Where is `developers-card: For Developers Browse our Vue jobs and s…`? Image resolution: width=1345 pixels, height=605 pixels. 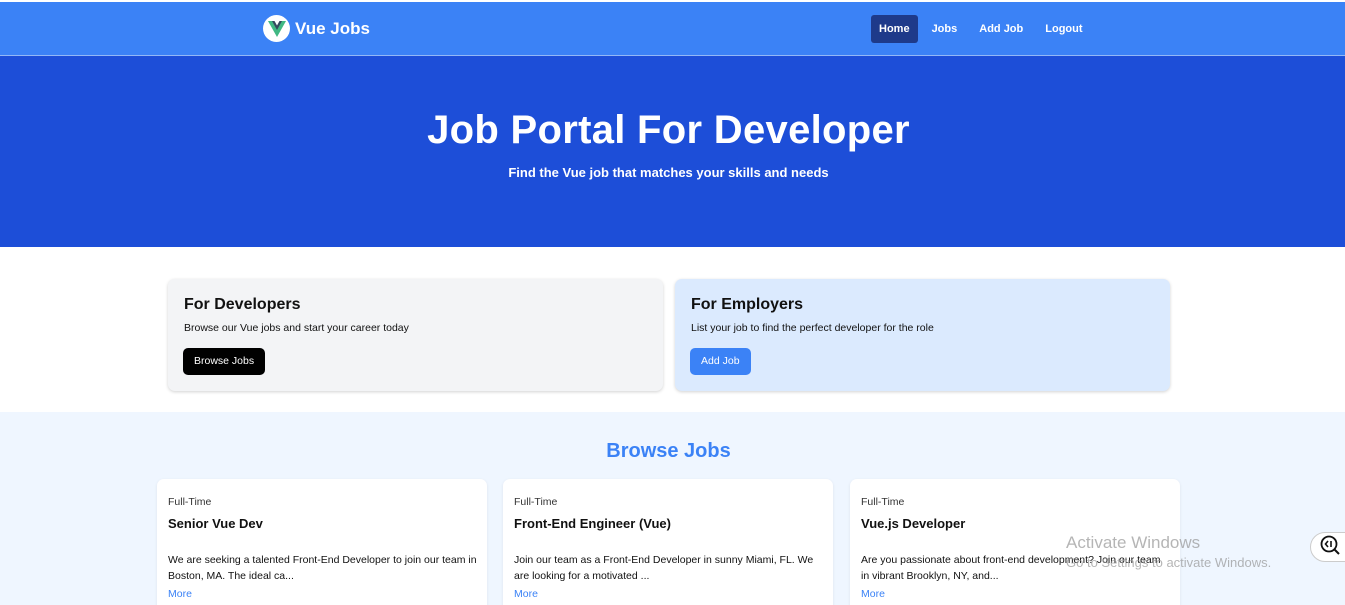
developers-card: For Developers Browse our Vue jobs and s… is located at coordinates (415, 335).